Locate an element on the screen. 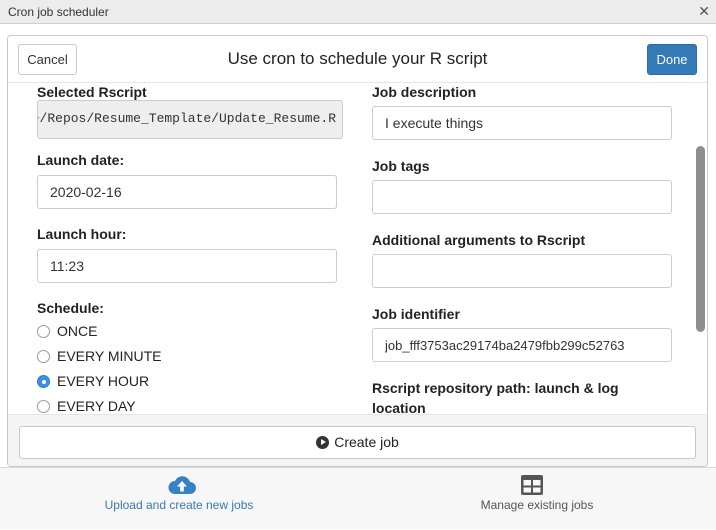 The height and width of the screenshot is (530, 716). play-circle-icon is located at coordinates (323, 442).